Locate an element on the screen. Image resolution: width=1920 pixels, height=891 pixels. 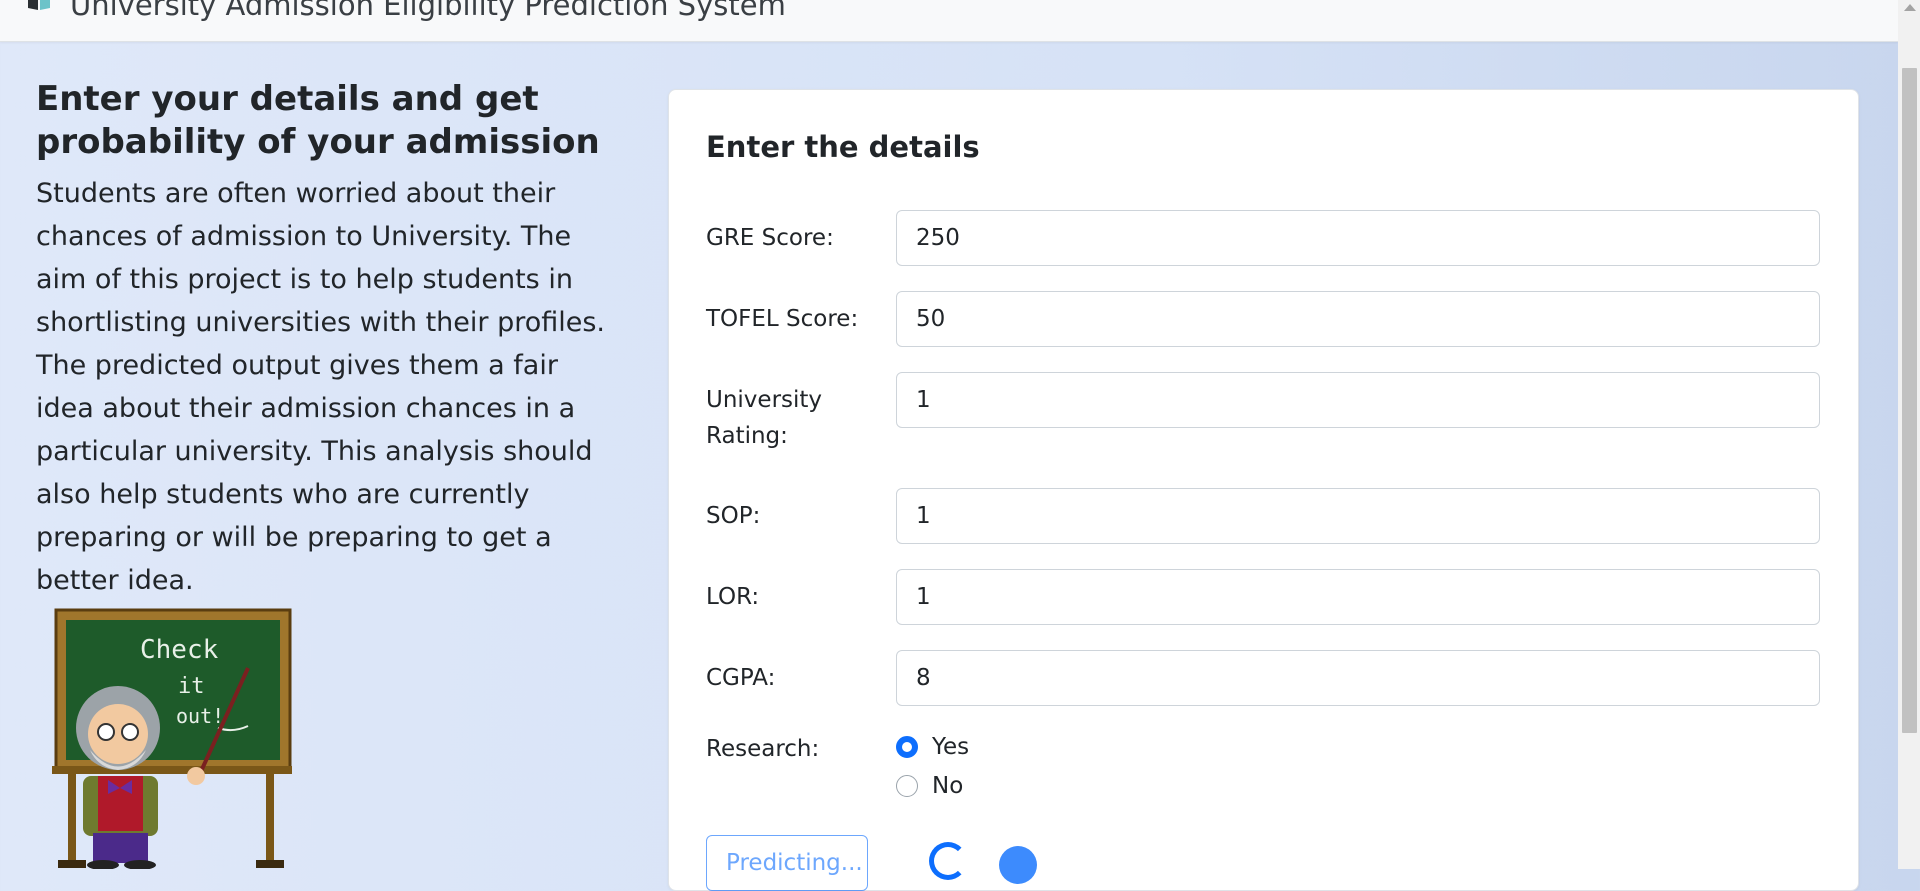
cgpa-input is located at coordinates (1358, 678).